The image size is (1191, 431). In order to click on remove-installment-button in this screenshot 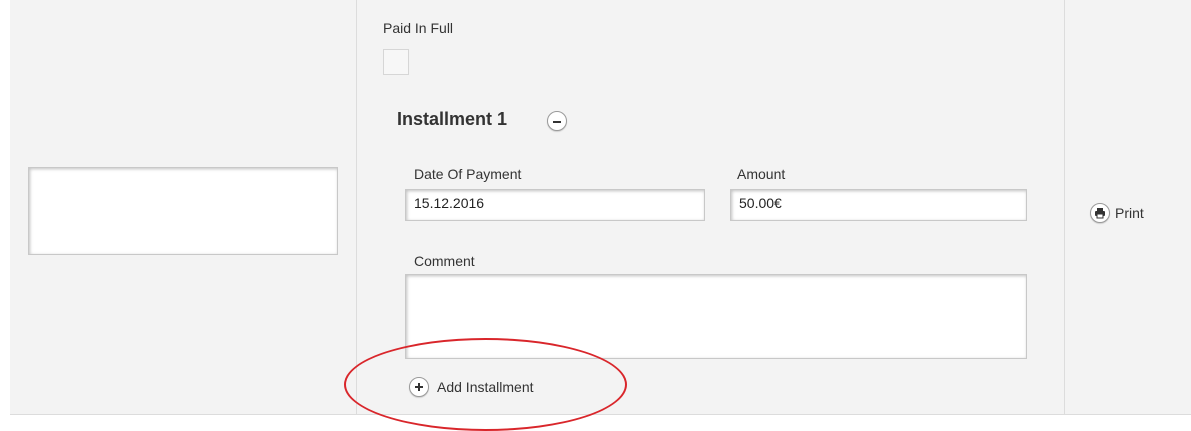, I will do `click(557, 121)`.